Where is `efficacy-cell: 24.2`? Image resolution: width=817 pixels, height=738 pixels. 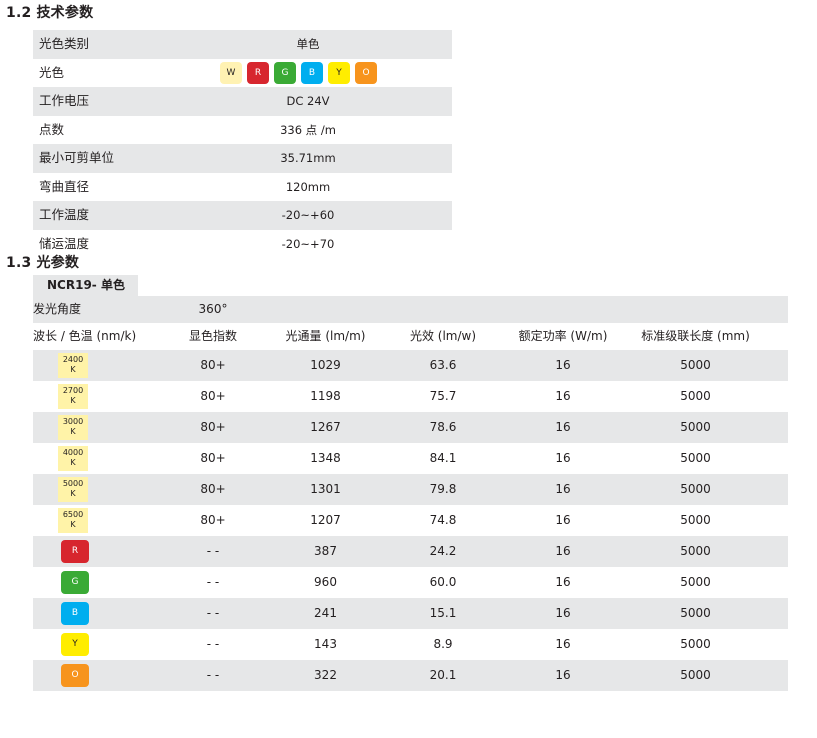 efficacy-cell: 24.2 is located at coordinates (443, 551).